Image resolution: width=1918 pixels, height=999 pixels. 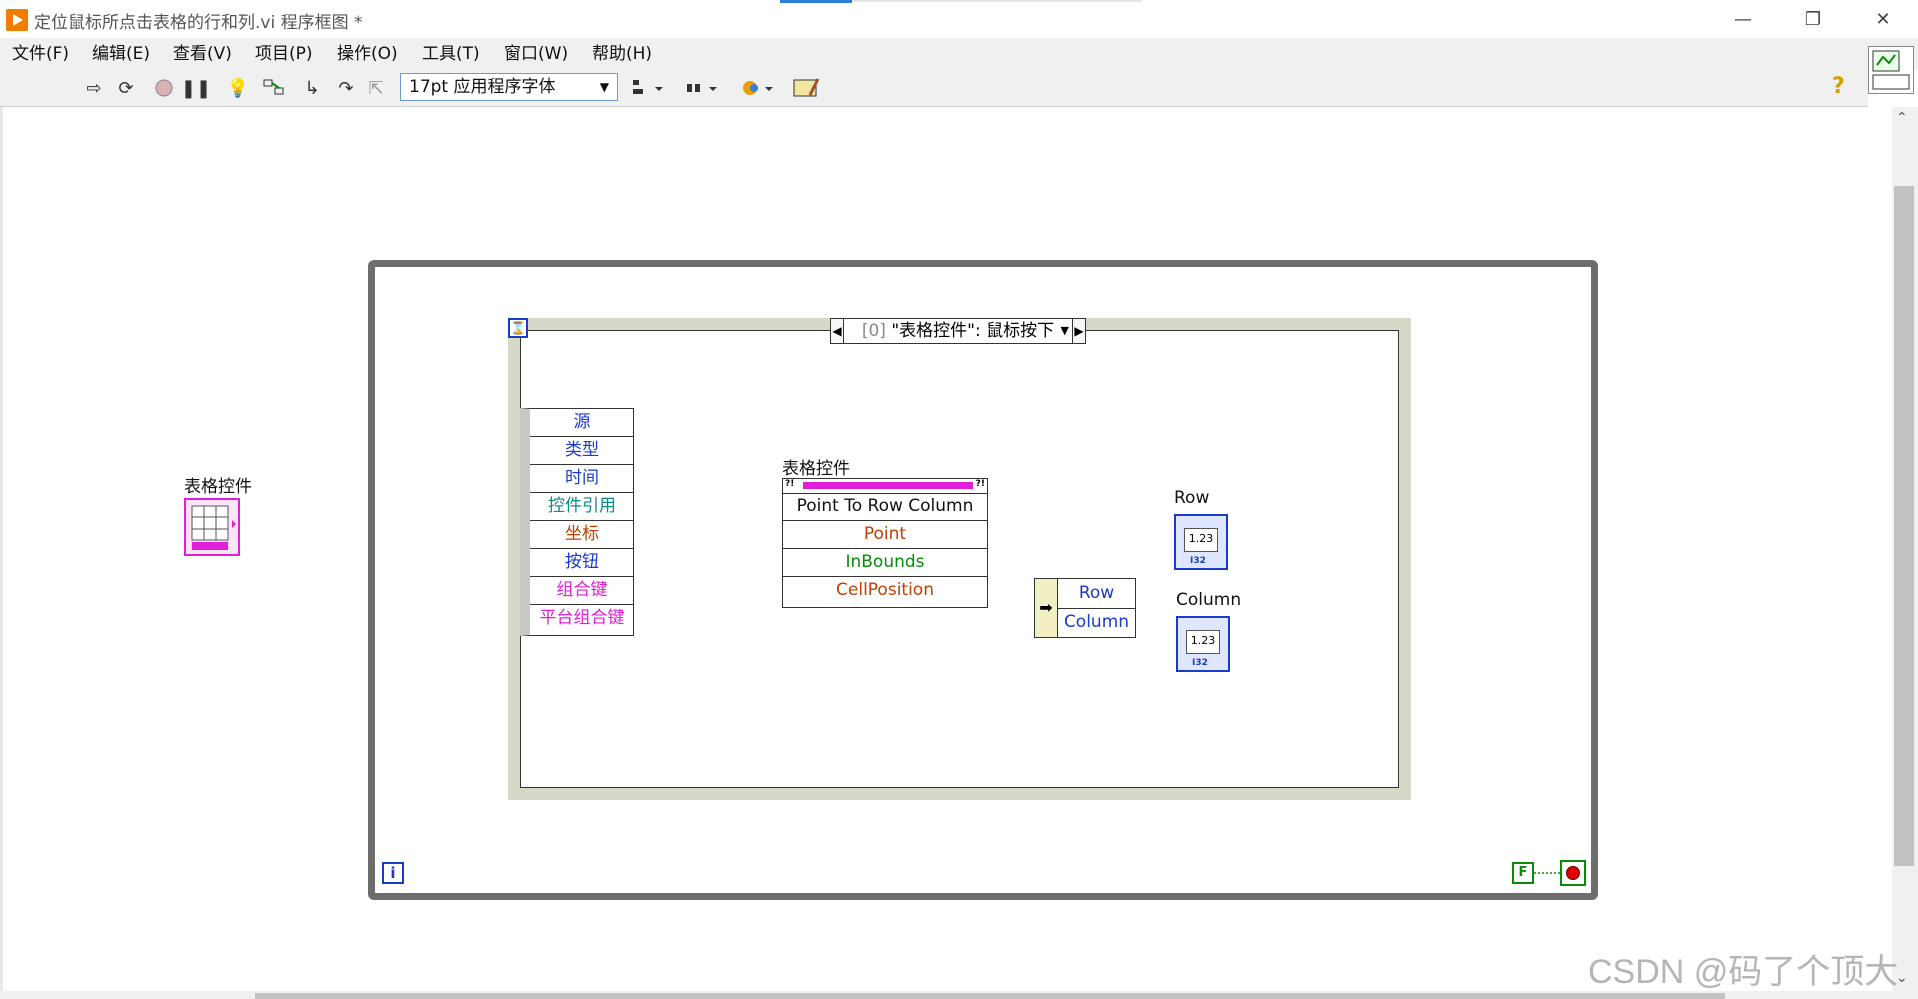 What do you see at coordinates (1096, 594) in the screenshot?
I see `unbundle-row: Row` at bounding box center [1096, 594].